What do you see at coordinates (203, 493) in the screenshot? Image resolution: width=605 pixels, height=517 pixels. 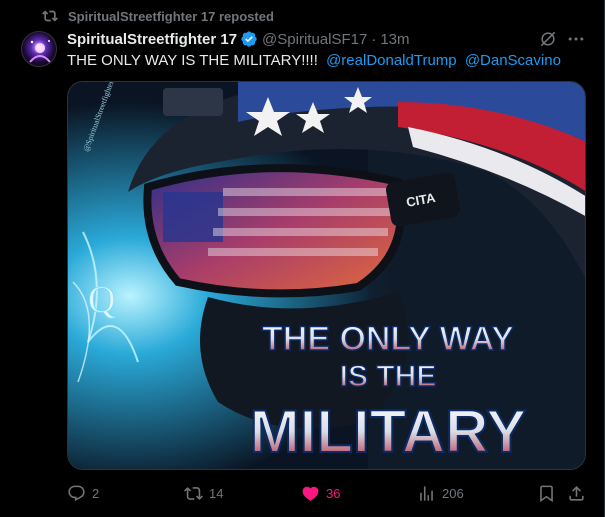 I see `repost-button: 14` at bounding box center [203, 493].